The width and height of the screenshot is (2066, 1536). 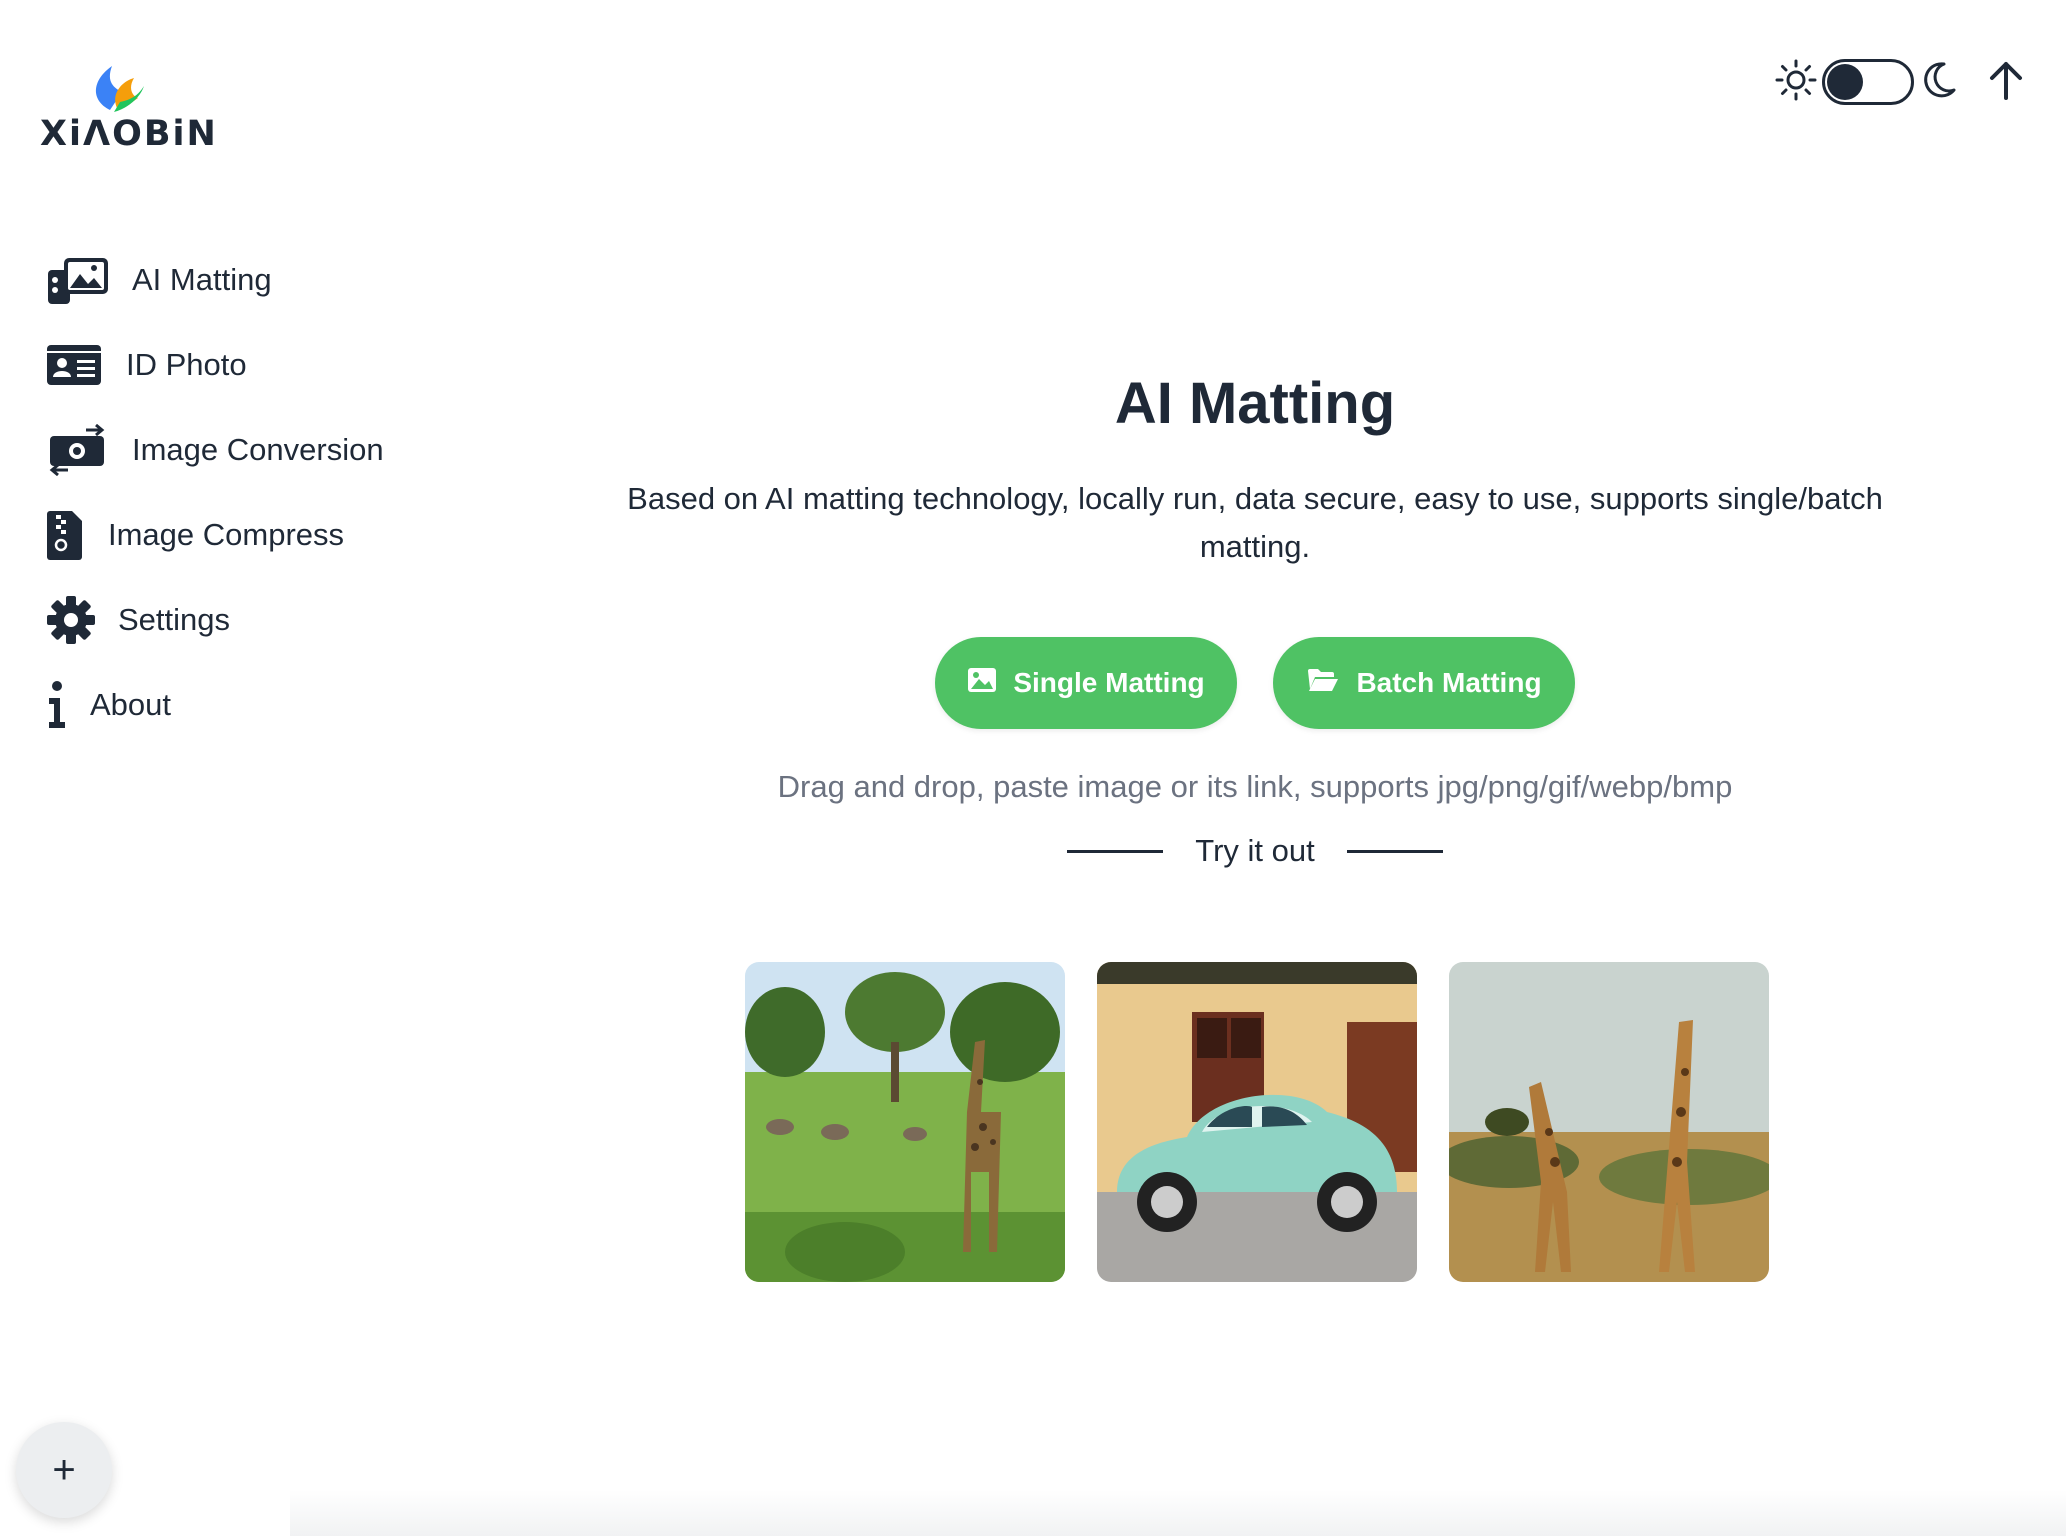 What do you see at coordinates (119, 89) in the screenshot?
I see `flame-logo-icon` at bounding box center [119, 89].